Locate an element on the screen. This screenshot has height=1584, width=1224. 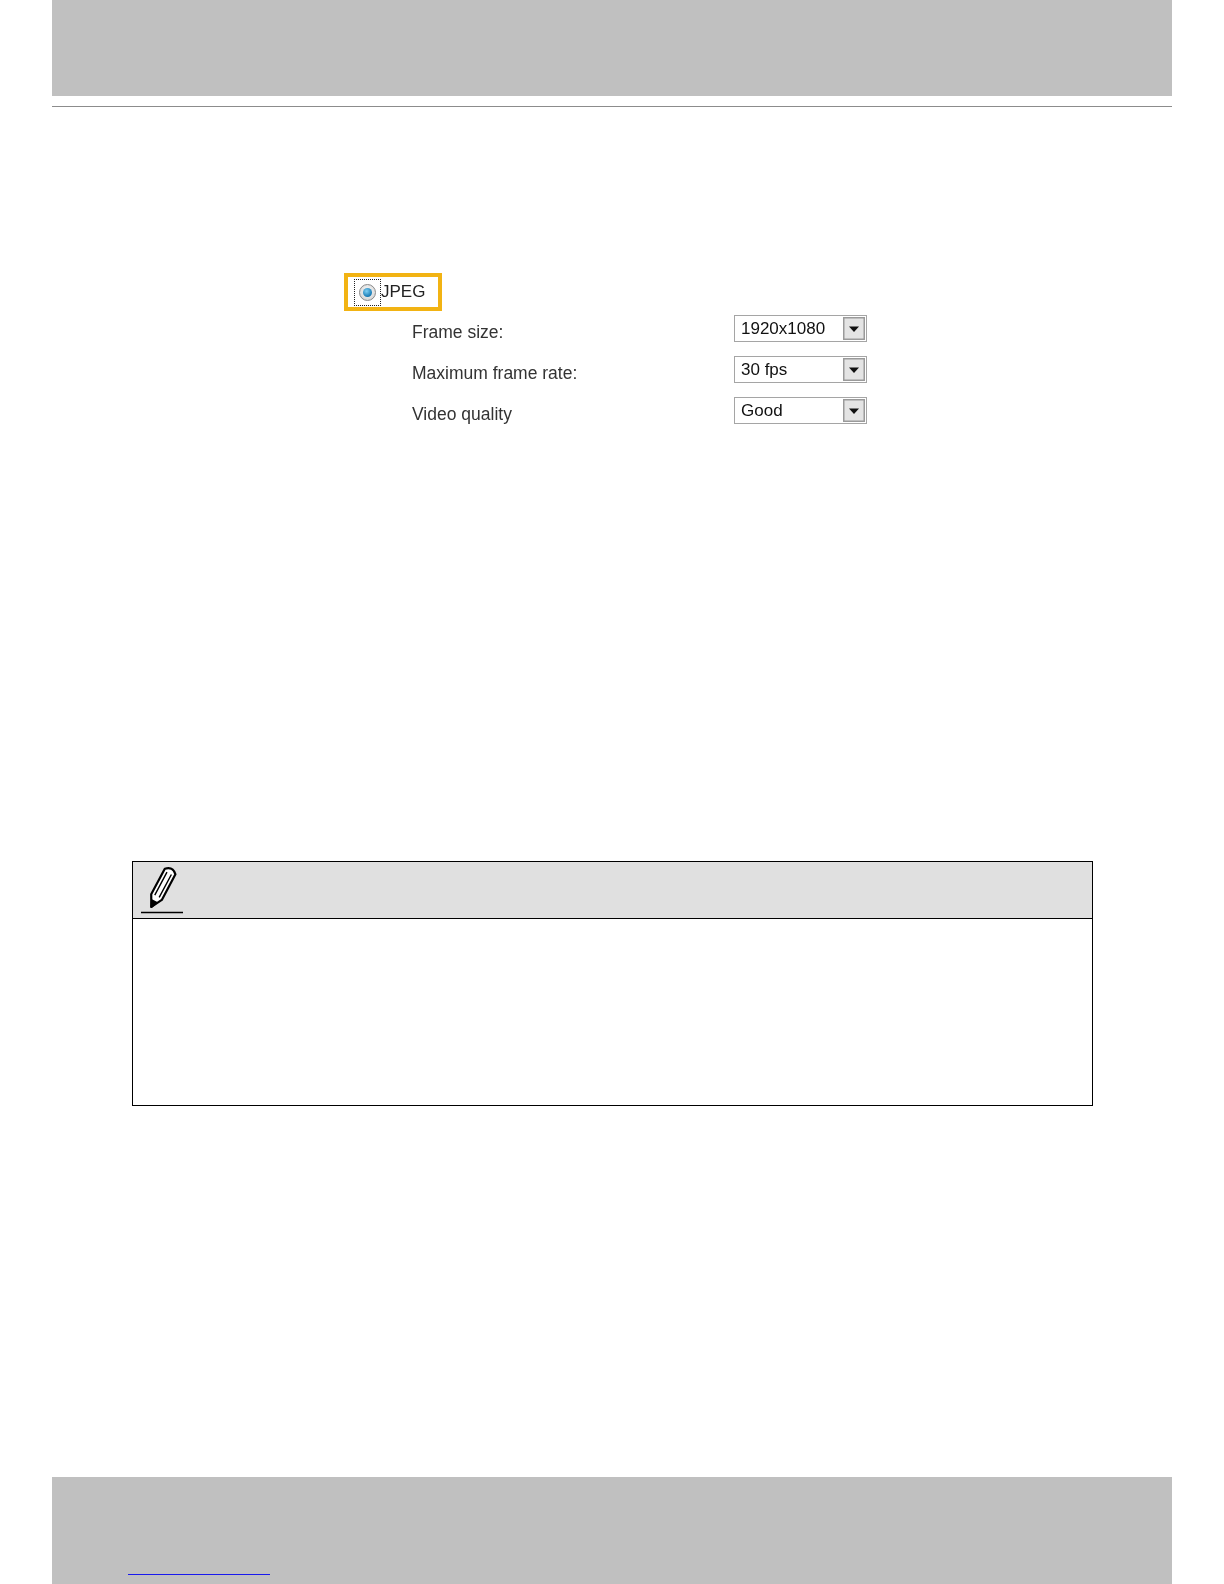
setting-label: Maximum frame rate: is located at coordinates (495, 372).